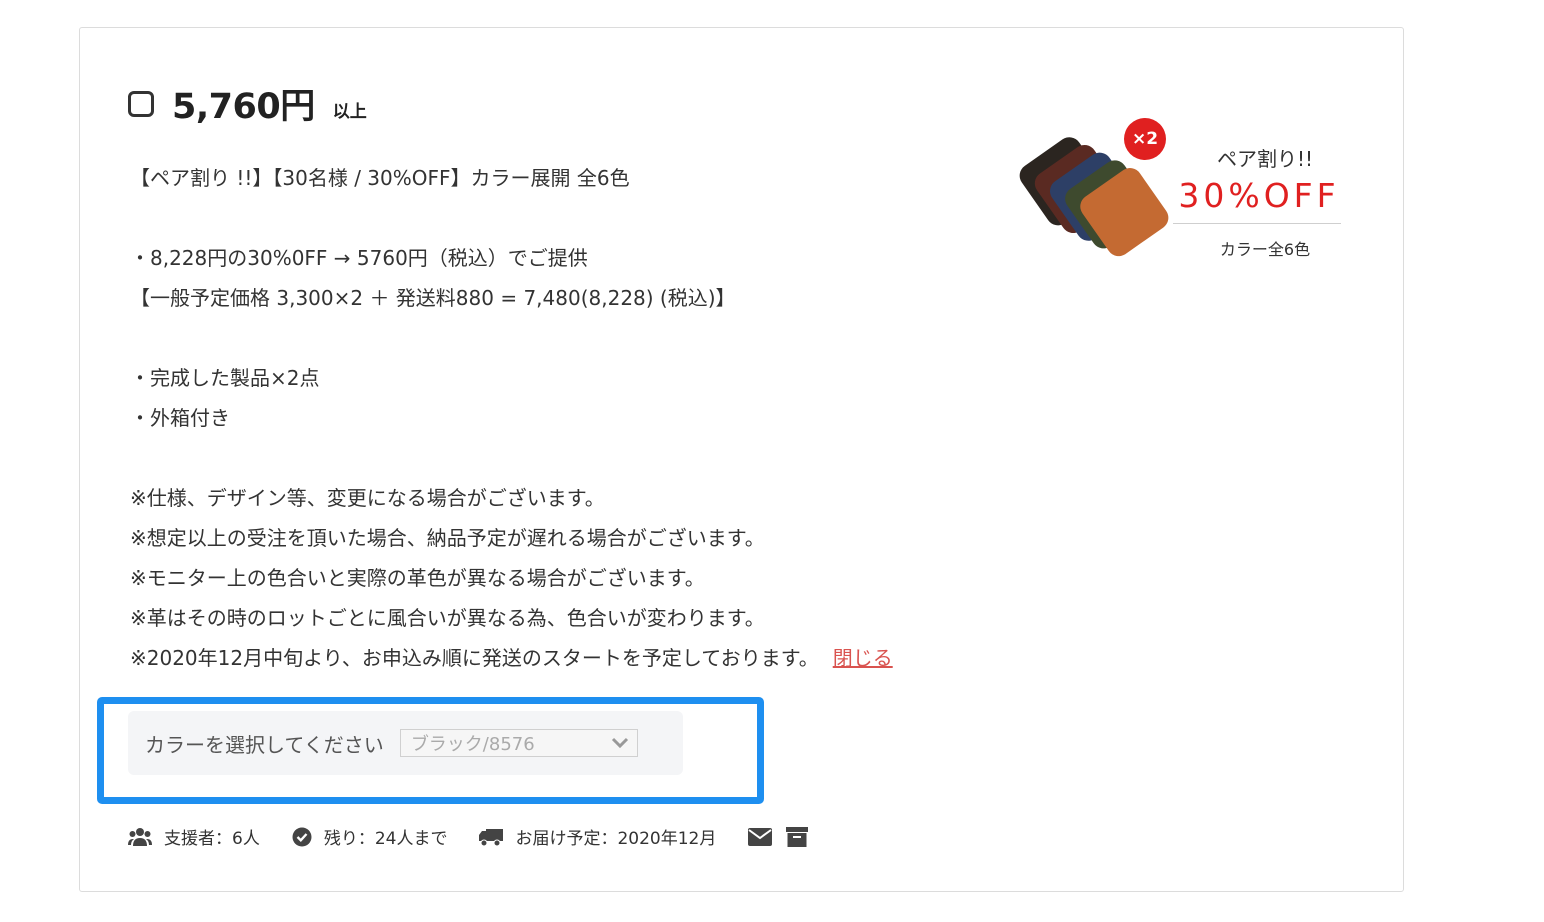 This screenshot has width=1544, height=922. Describe the element at coordinates (180, 418) in the screenshot. I see `description-item: ・外箱付き` at that location.